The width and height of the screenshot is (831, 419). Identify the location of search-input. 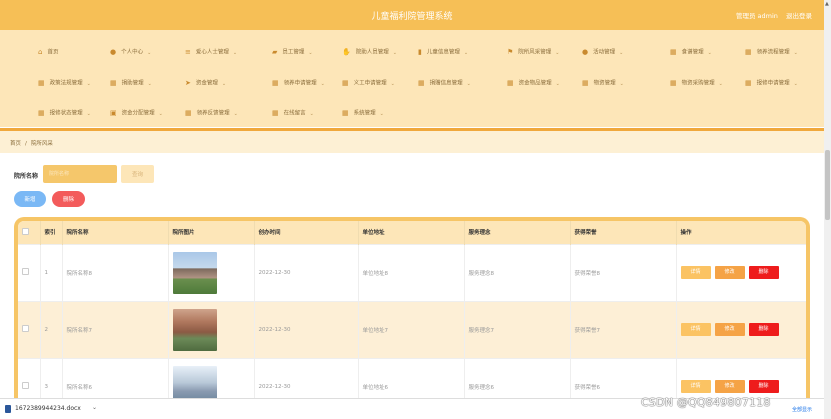
(80, 174).